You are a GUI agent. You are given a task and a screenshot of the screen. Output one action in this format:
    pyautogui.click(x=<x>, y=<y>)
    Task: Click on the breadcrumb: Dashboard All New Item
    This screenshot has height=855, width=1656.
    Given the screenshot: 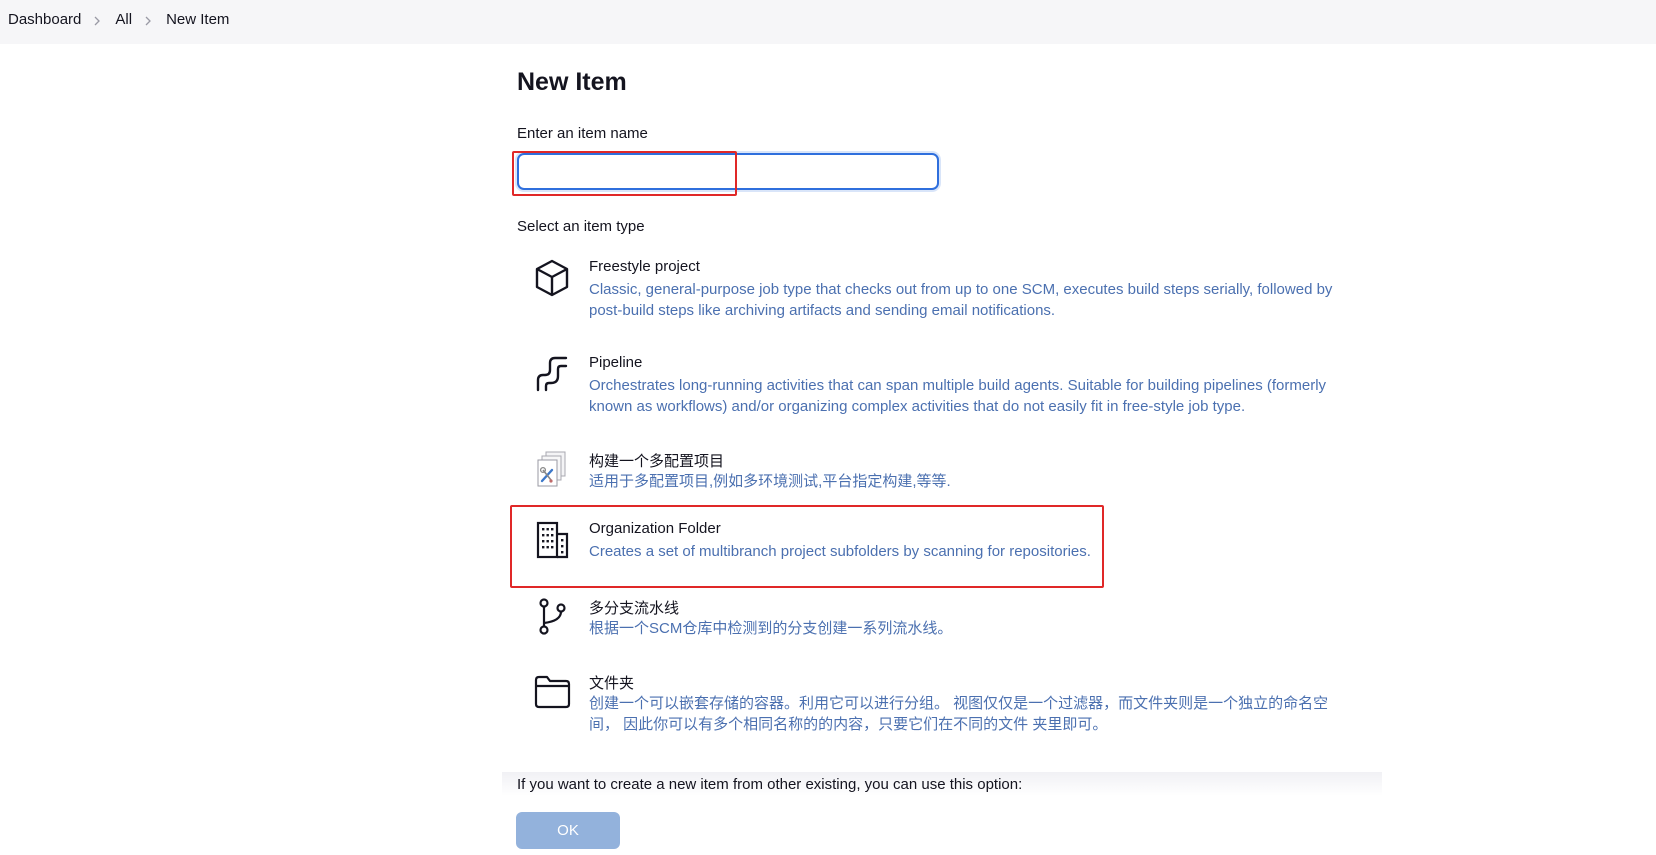 What is the action you would take?
    pyautogui.click(x=118, y=19)
    